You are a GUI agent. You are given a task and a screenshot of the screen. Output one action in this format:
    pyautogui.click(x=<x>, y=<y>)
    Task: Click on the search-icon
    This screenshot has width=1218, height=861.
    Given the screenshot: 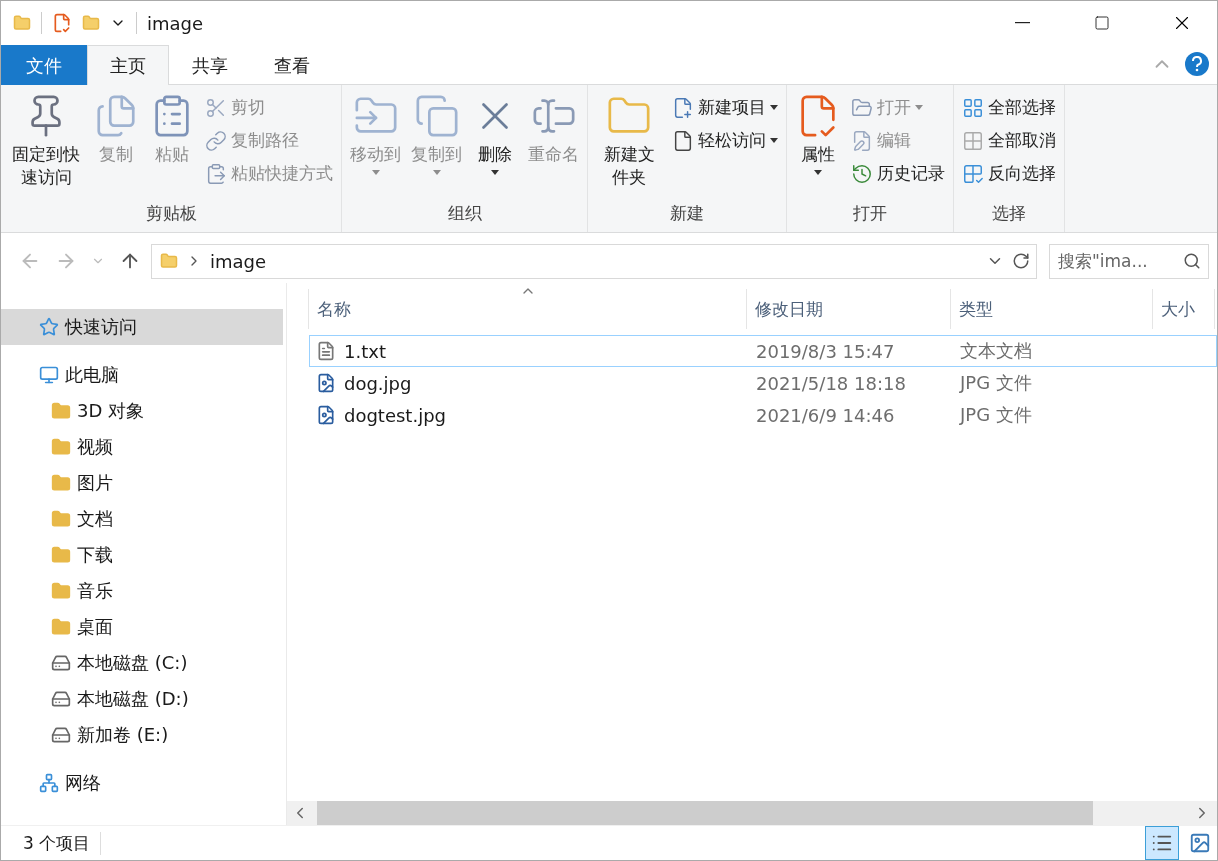 What is the action you would take?
    pyautogui.click(x=1192, y=260)
    